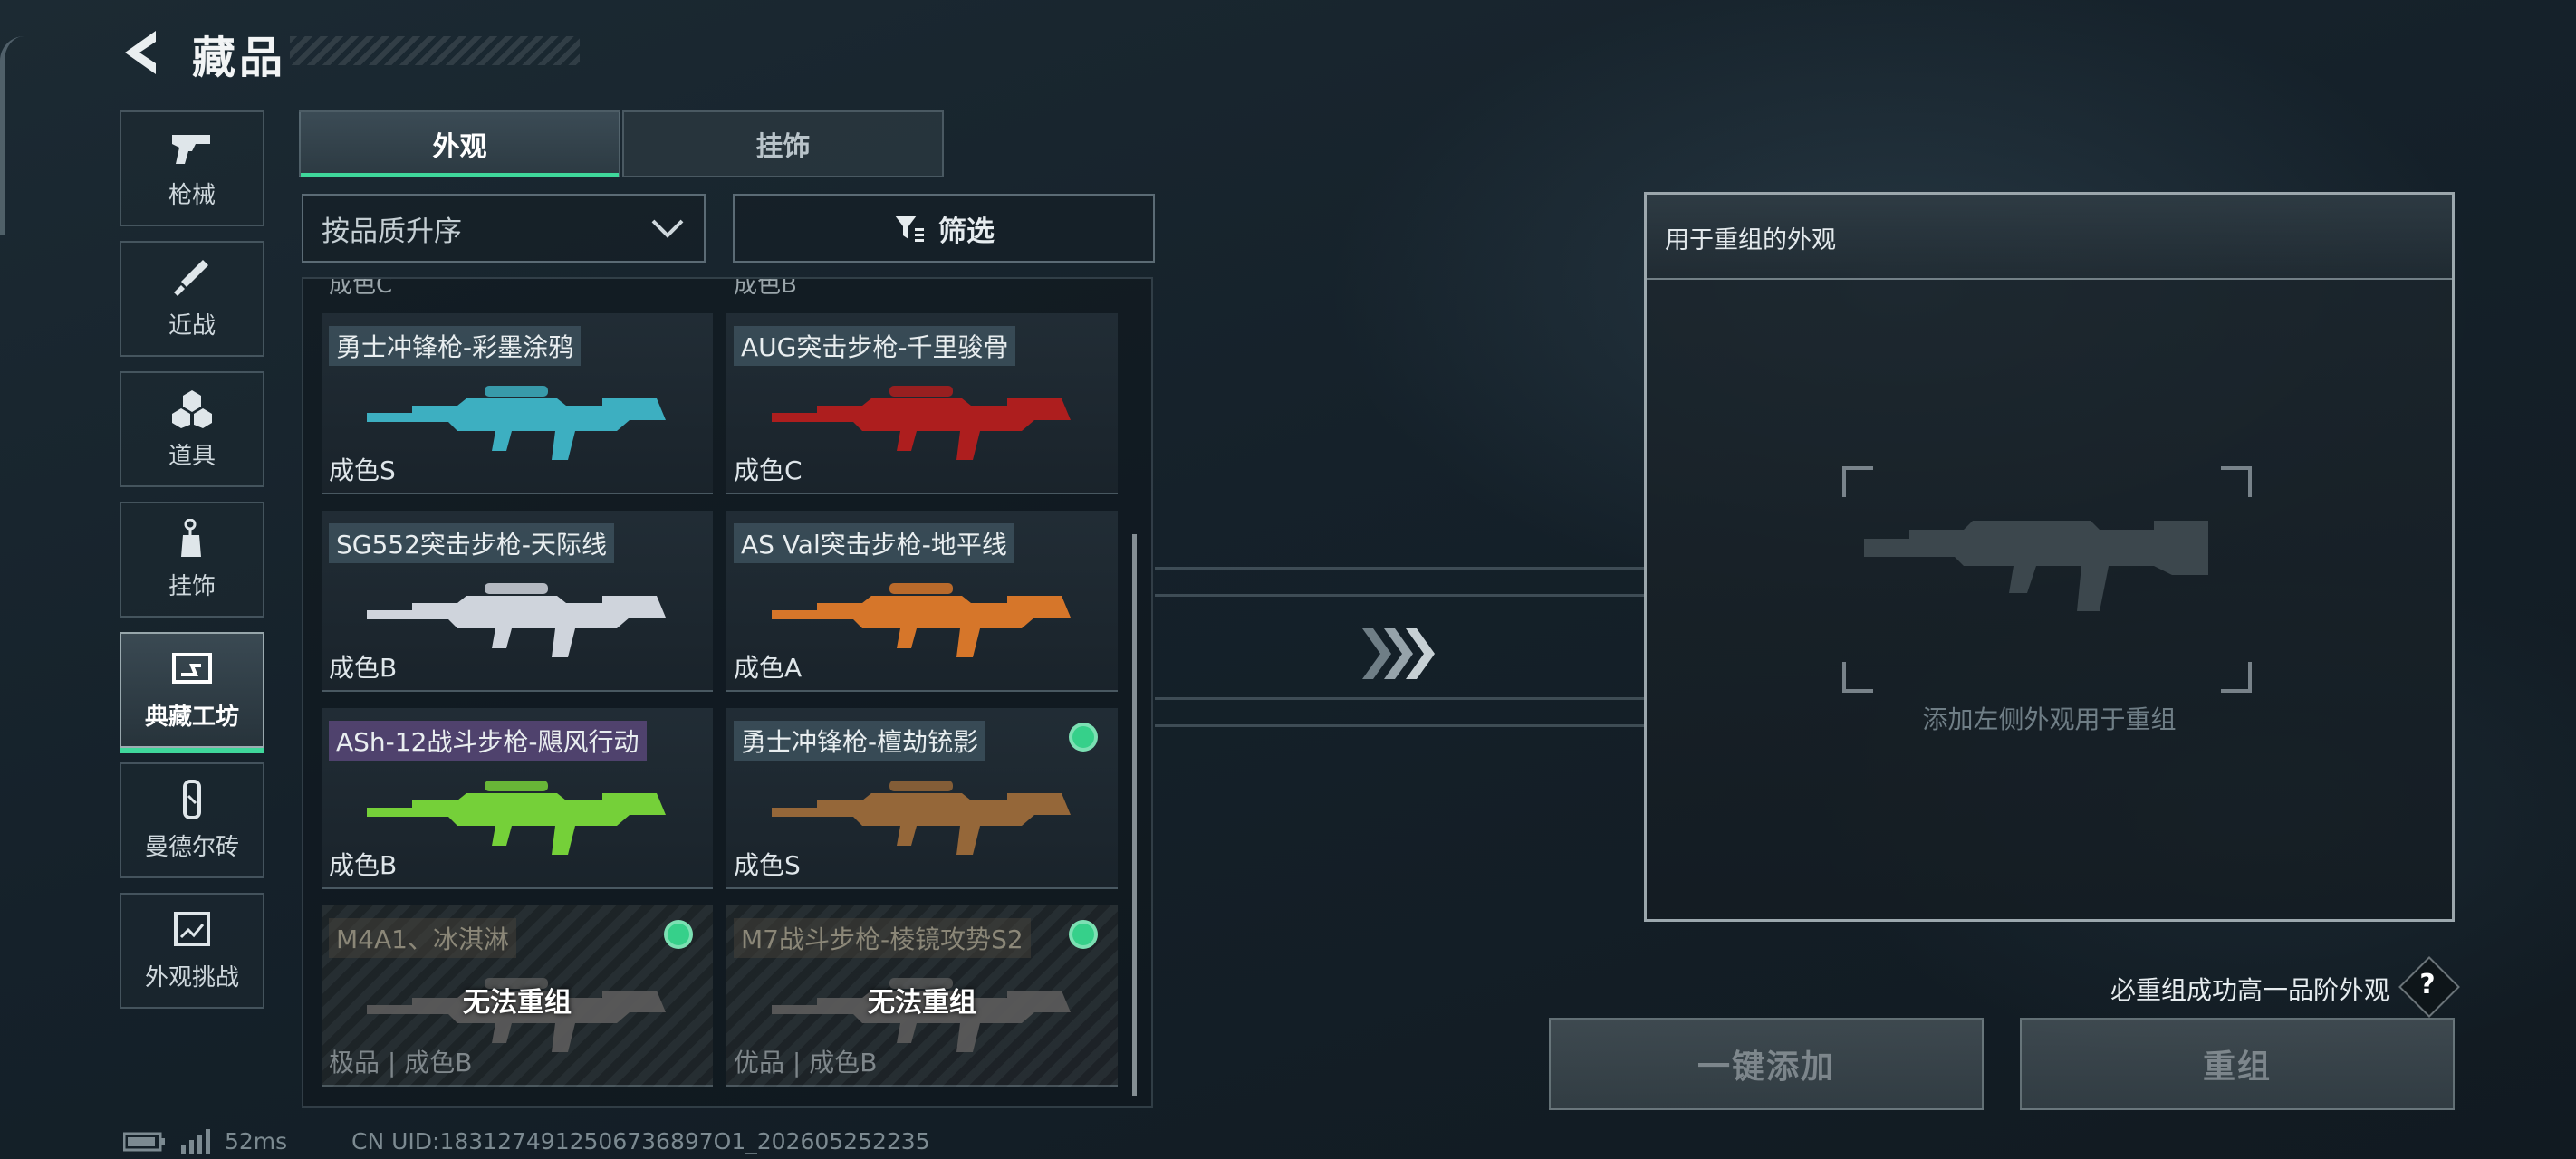  I want to click on partial-grade: 成色C, so click(361, 288).